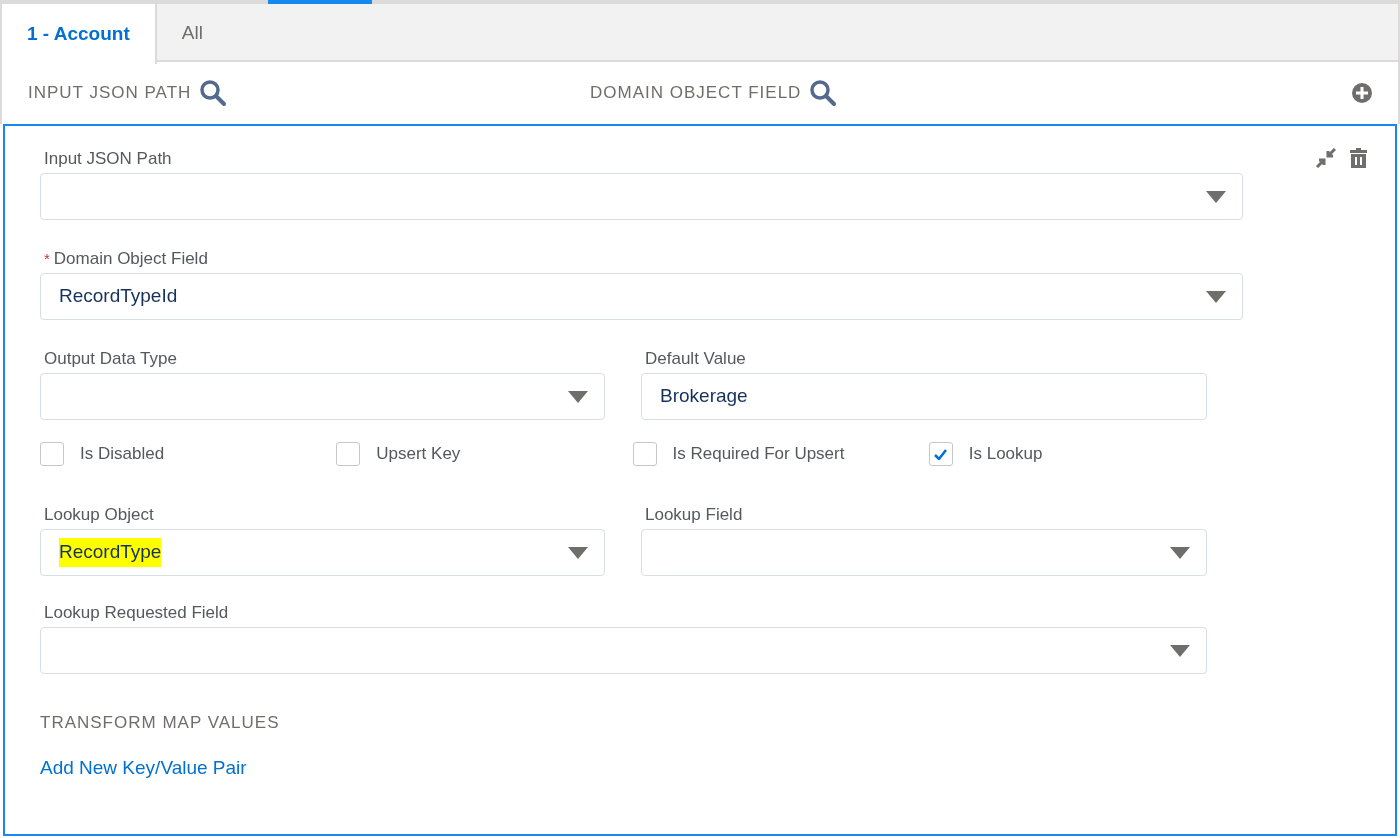  I want to click on input-field: Brokerage, so click(924, 396).